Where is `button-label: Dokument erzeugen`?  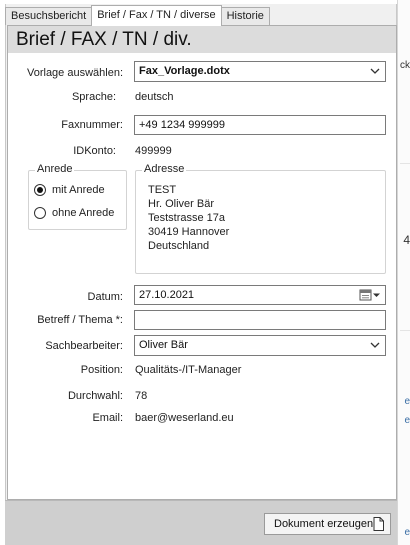
button-label: Dokument erzeugen is located at coordinates (324, 524).